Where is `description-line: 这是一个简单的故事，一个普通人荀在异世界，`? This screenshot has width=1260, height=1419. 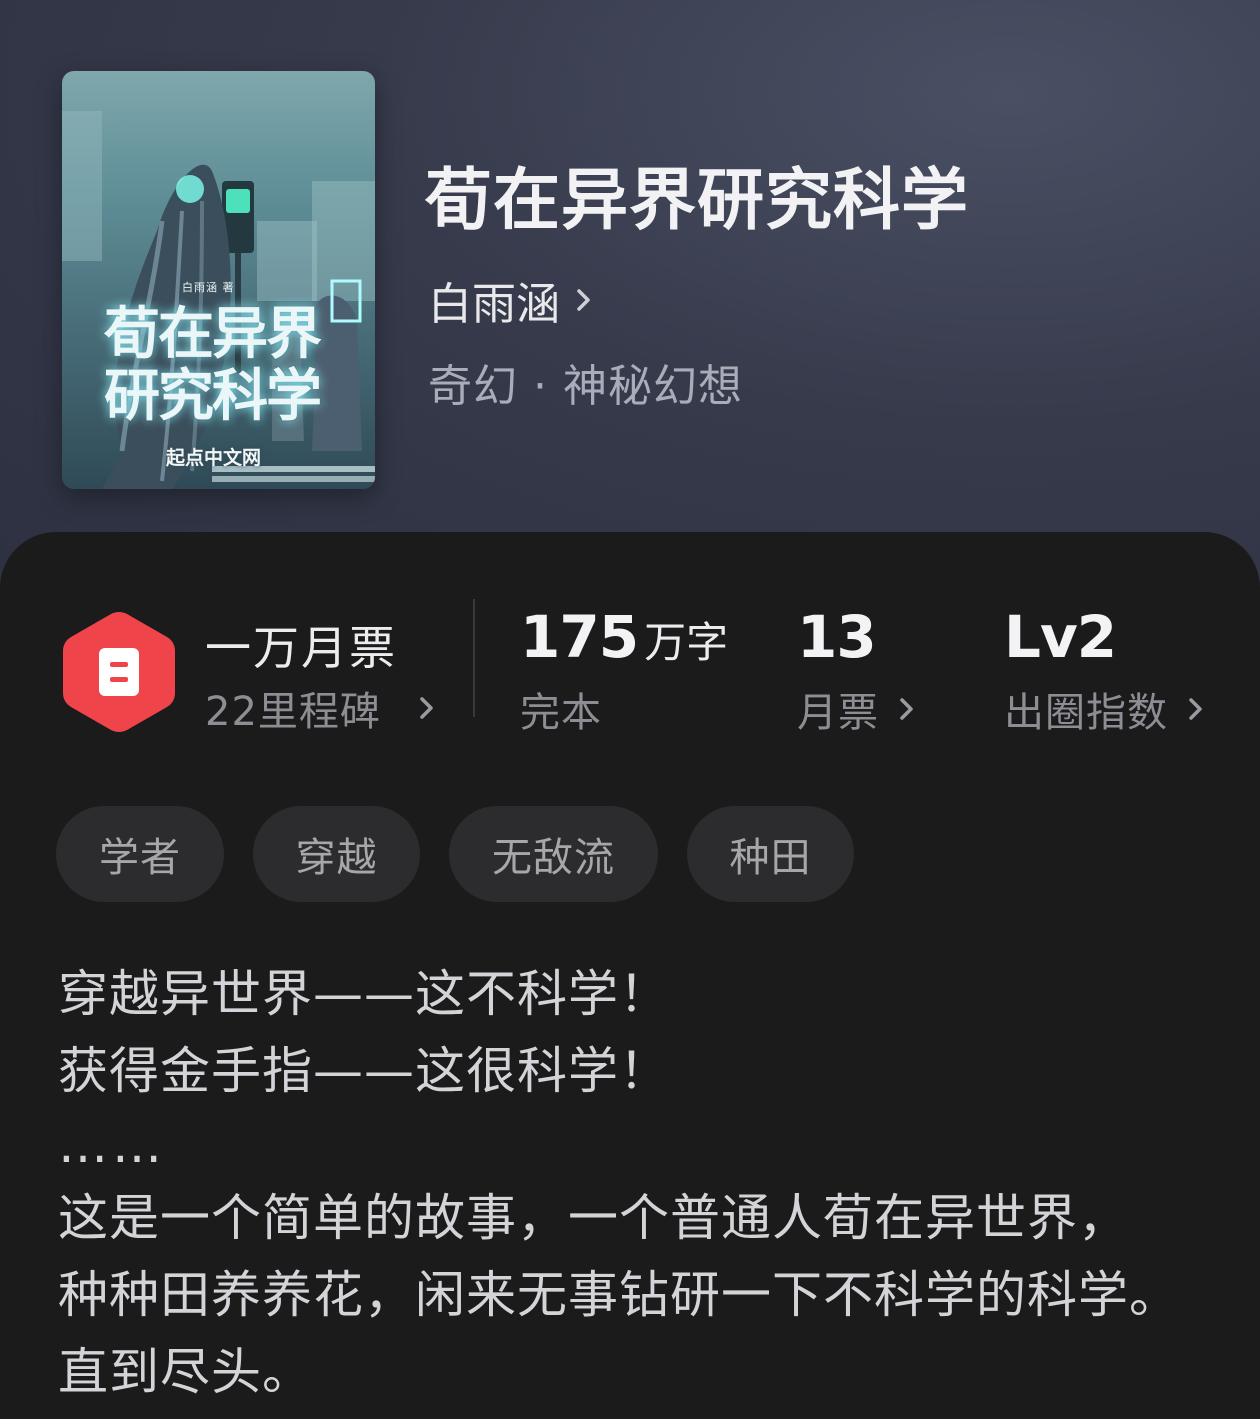 description-line: 这是一个简单的故事，一个普通人荀在异世界， is located at coordinates (593, 1218).